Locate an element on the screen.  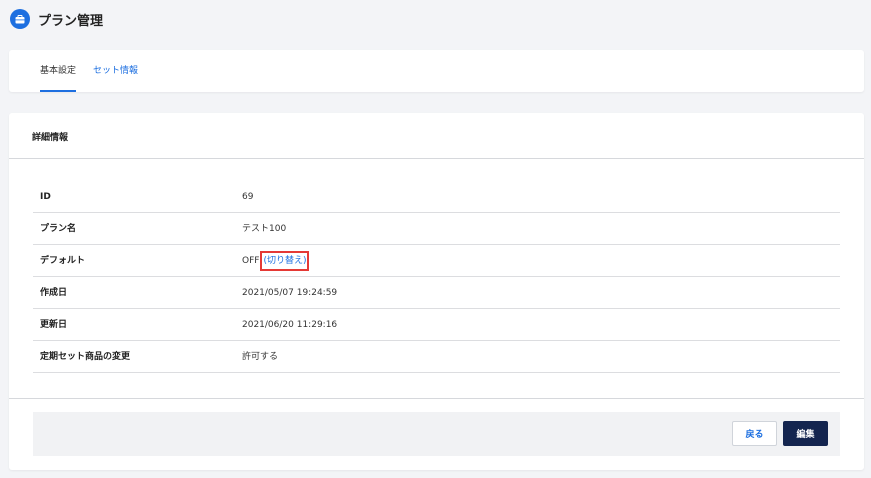
edit-button: 編集 is located at coordinates (805, 433).